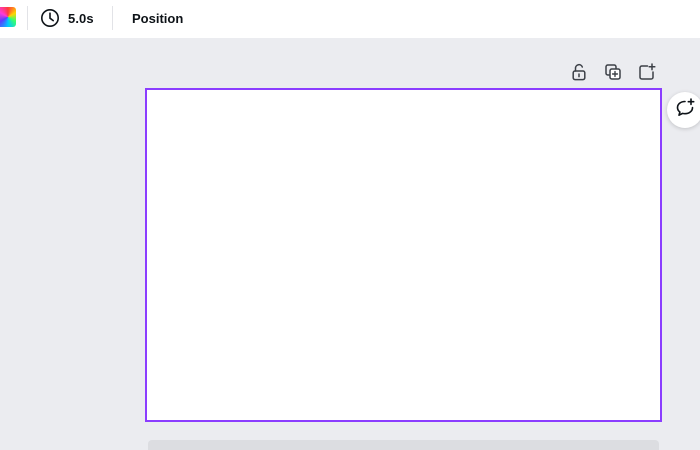 This screenshot has height=450, width=700. Describe the element at coordinates (50, 18) in the screenshot. I see `clock-icon` at that location.